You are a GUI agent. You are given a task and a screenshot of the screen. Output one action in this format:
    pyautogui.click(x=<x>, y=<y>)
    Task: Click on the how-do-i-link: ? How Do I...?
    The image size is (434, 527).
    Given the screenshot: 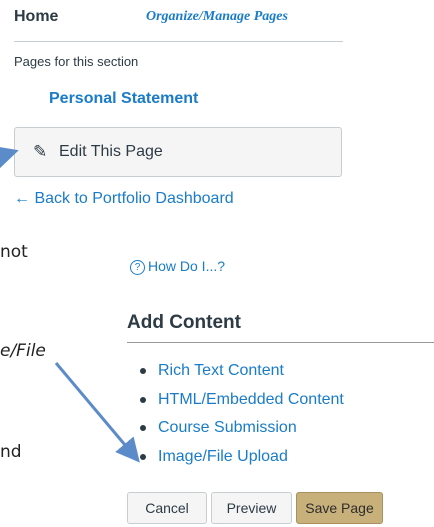 What is the action you would take?
    pyautogui.click(x=177, y=266)
    